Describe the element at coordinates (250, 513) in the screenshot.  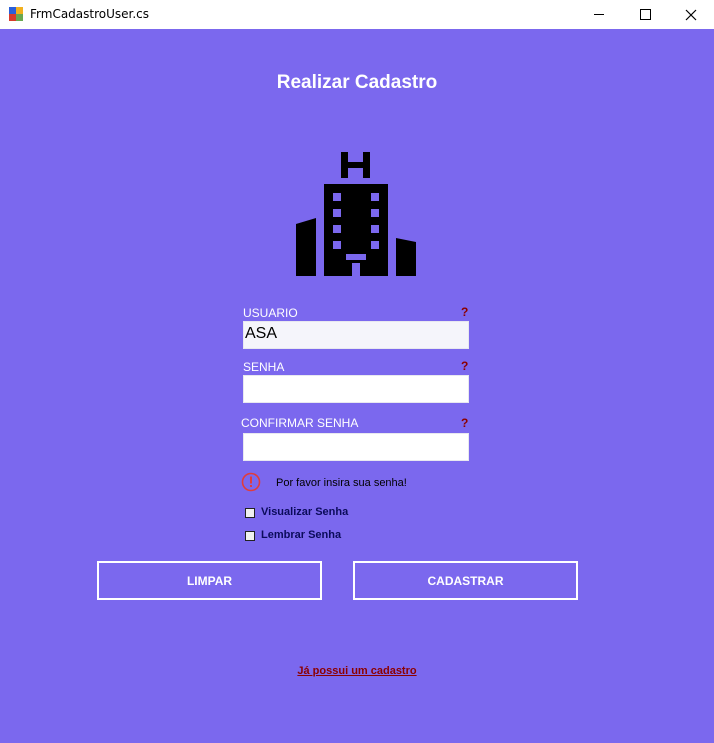
I see `show-password-checkbox` at that location.